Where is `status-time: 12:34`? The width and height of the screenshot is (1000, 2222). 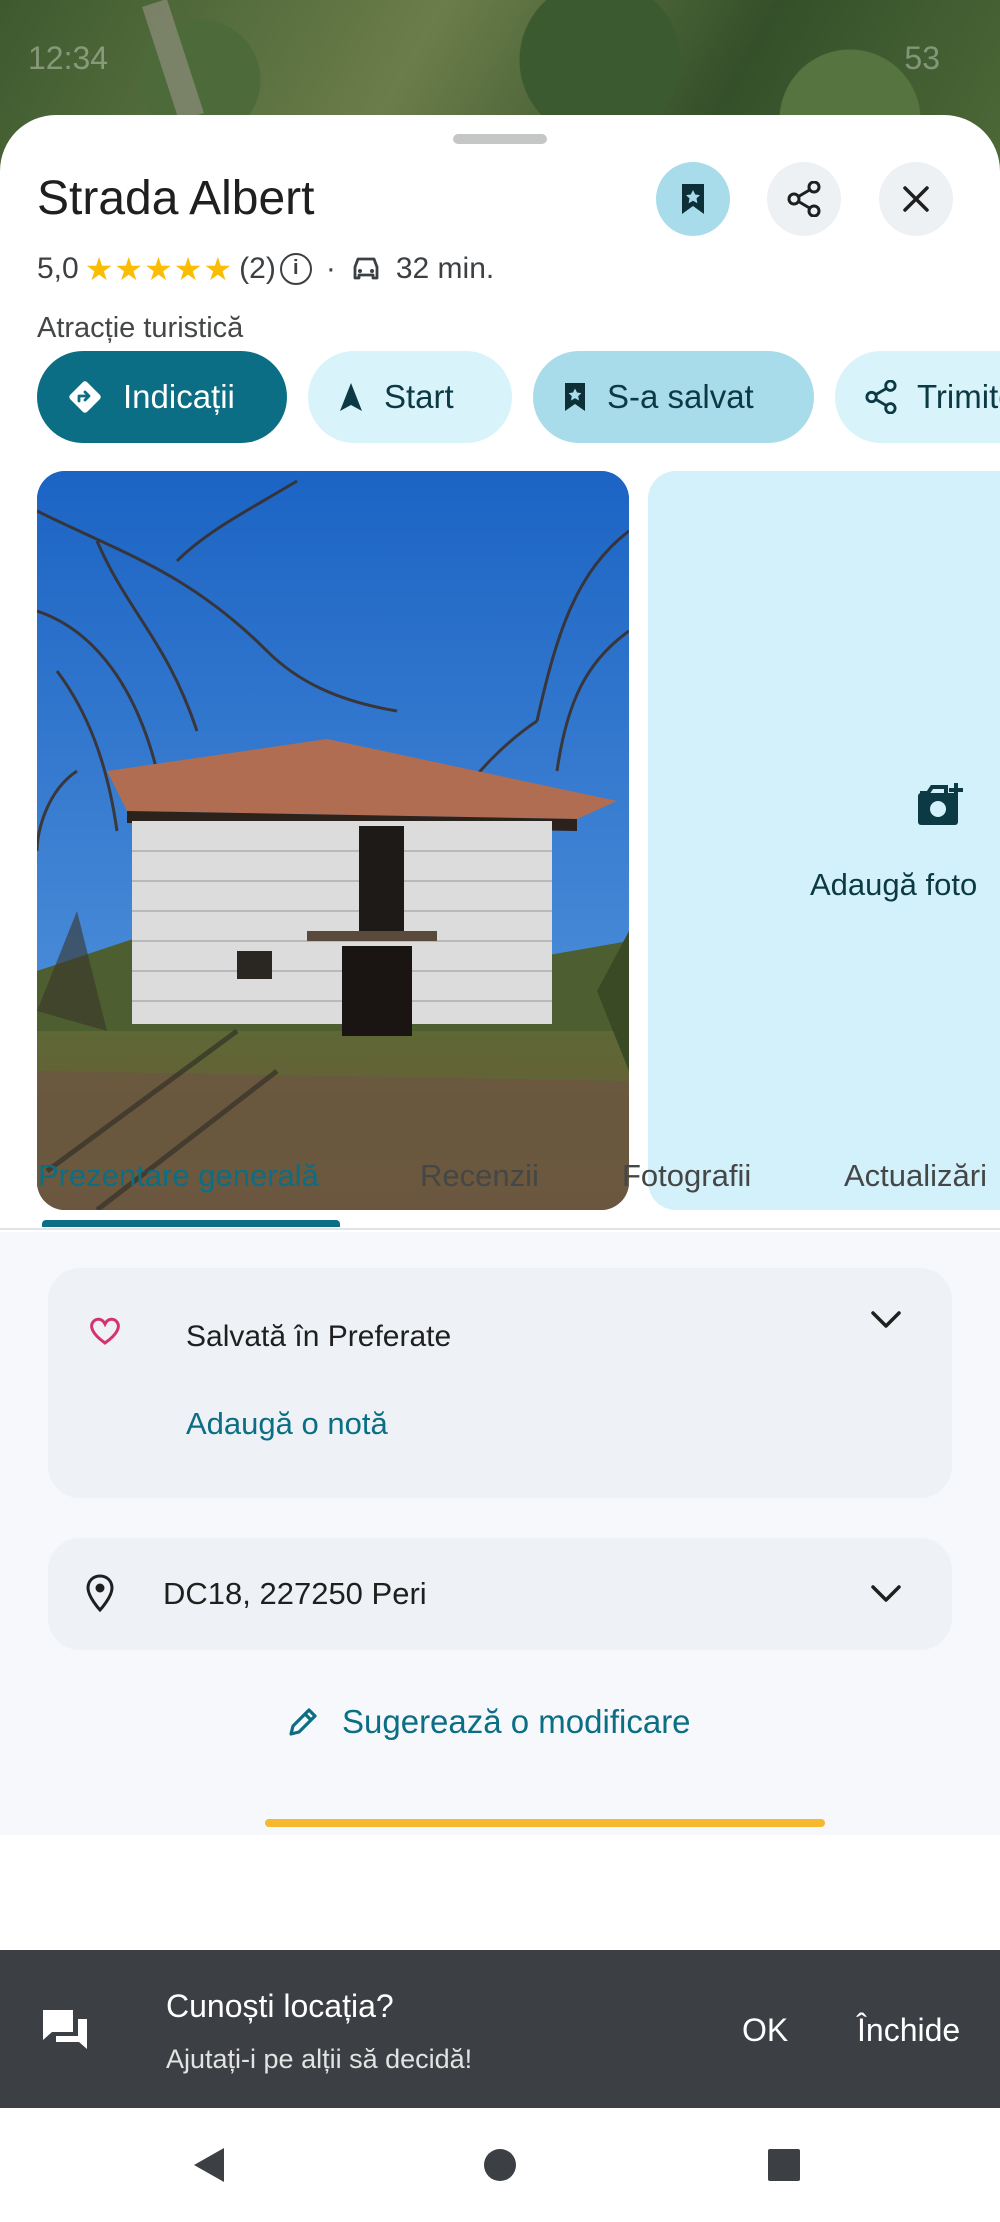
status-time: 12:34 is located at coordinates (68, 58).